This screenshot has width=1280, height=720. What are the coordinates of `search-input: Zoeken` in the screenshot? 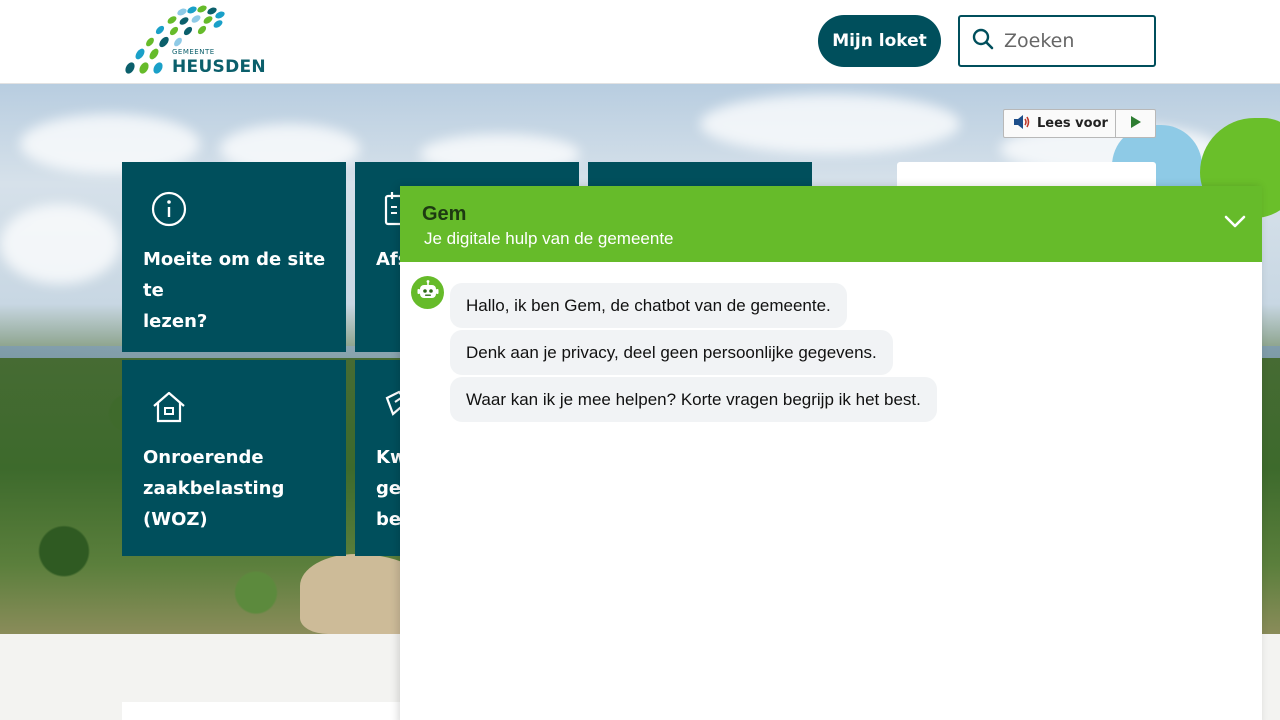 It's located at (1057, 41).